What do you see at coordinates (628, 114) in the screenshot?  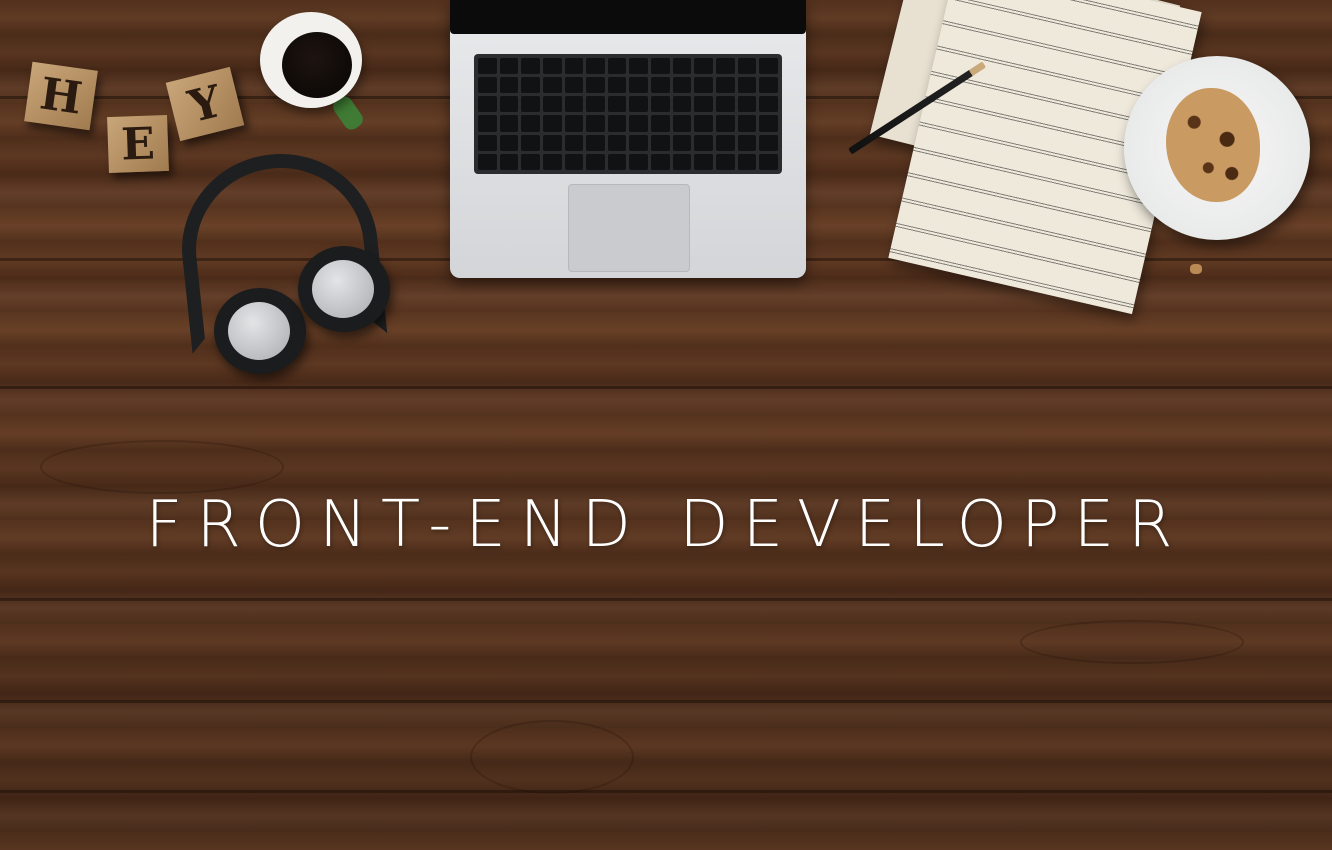 I see `laptop-keyboard` at bounding box center [628, 114].